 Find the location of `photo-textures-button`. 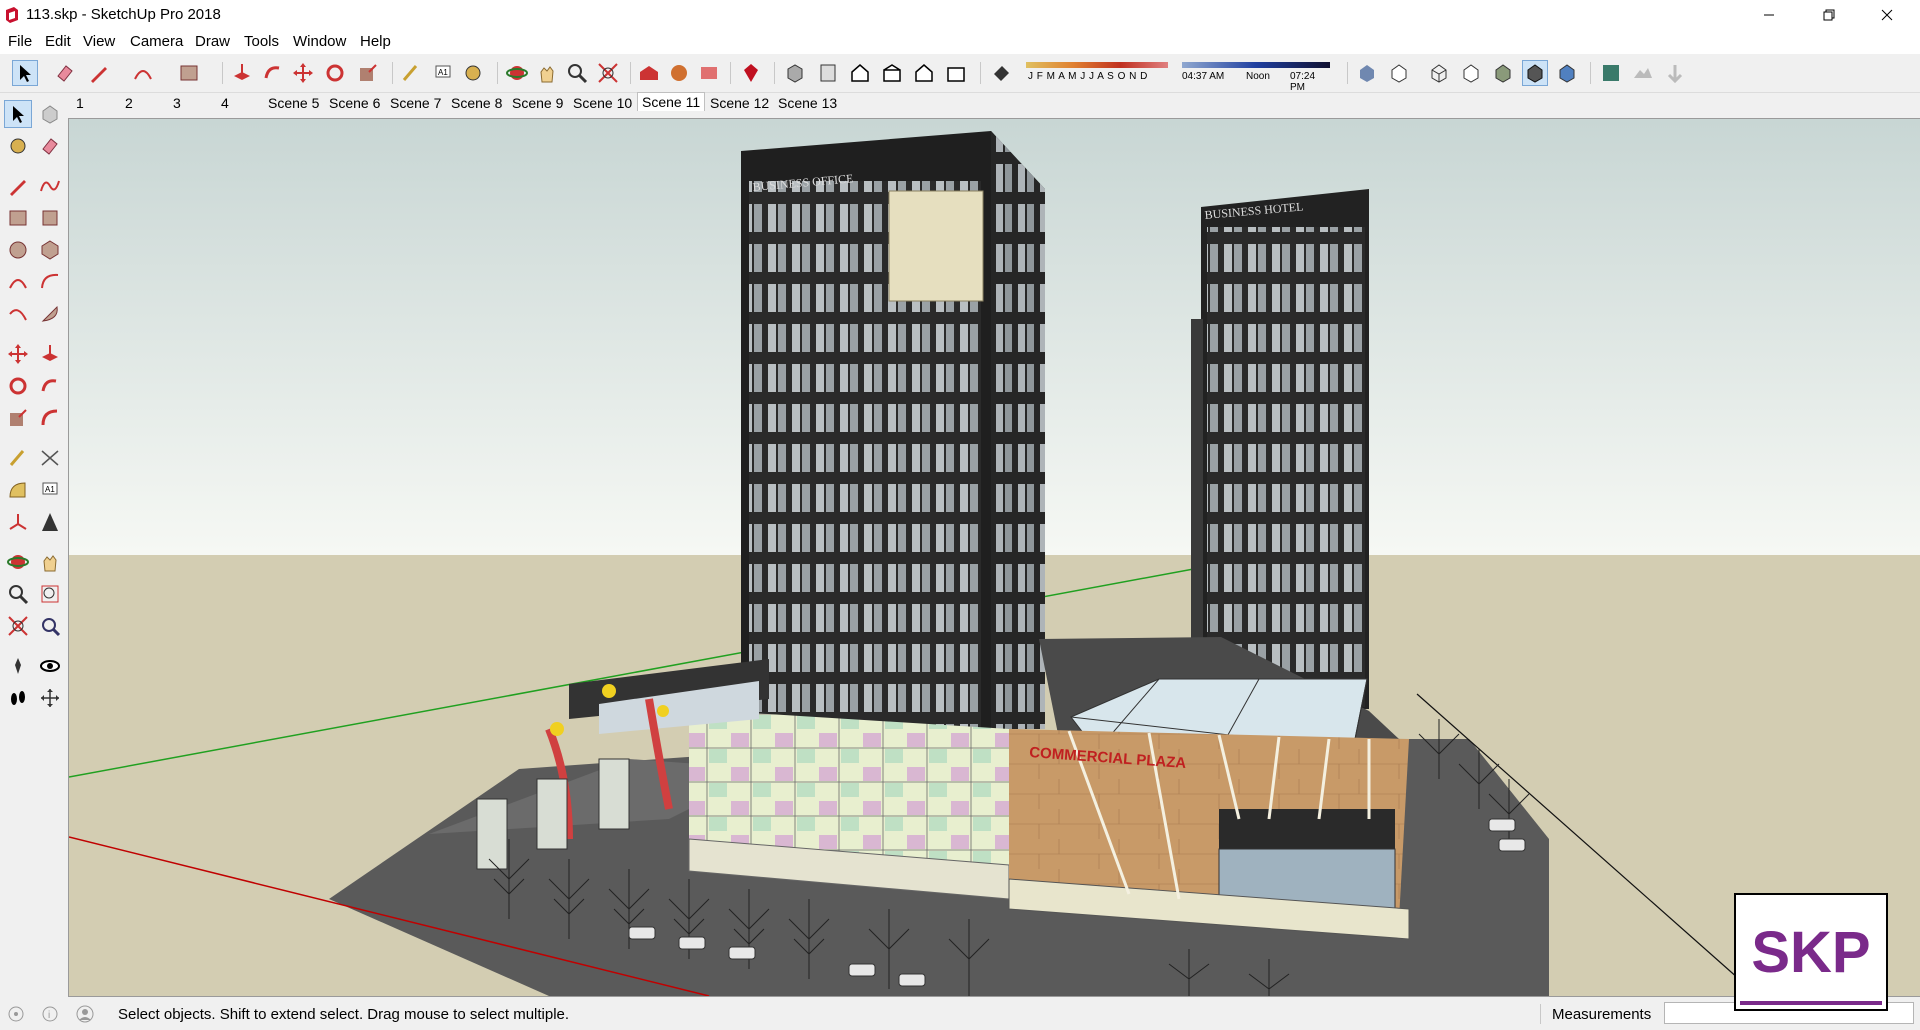

photo-textures-button is located at coordinates (1675, 73).